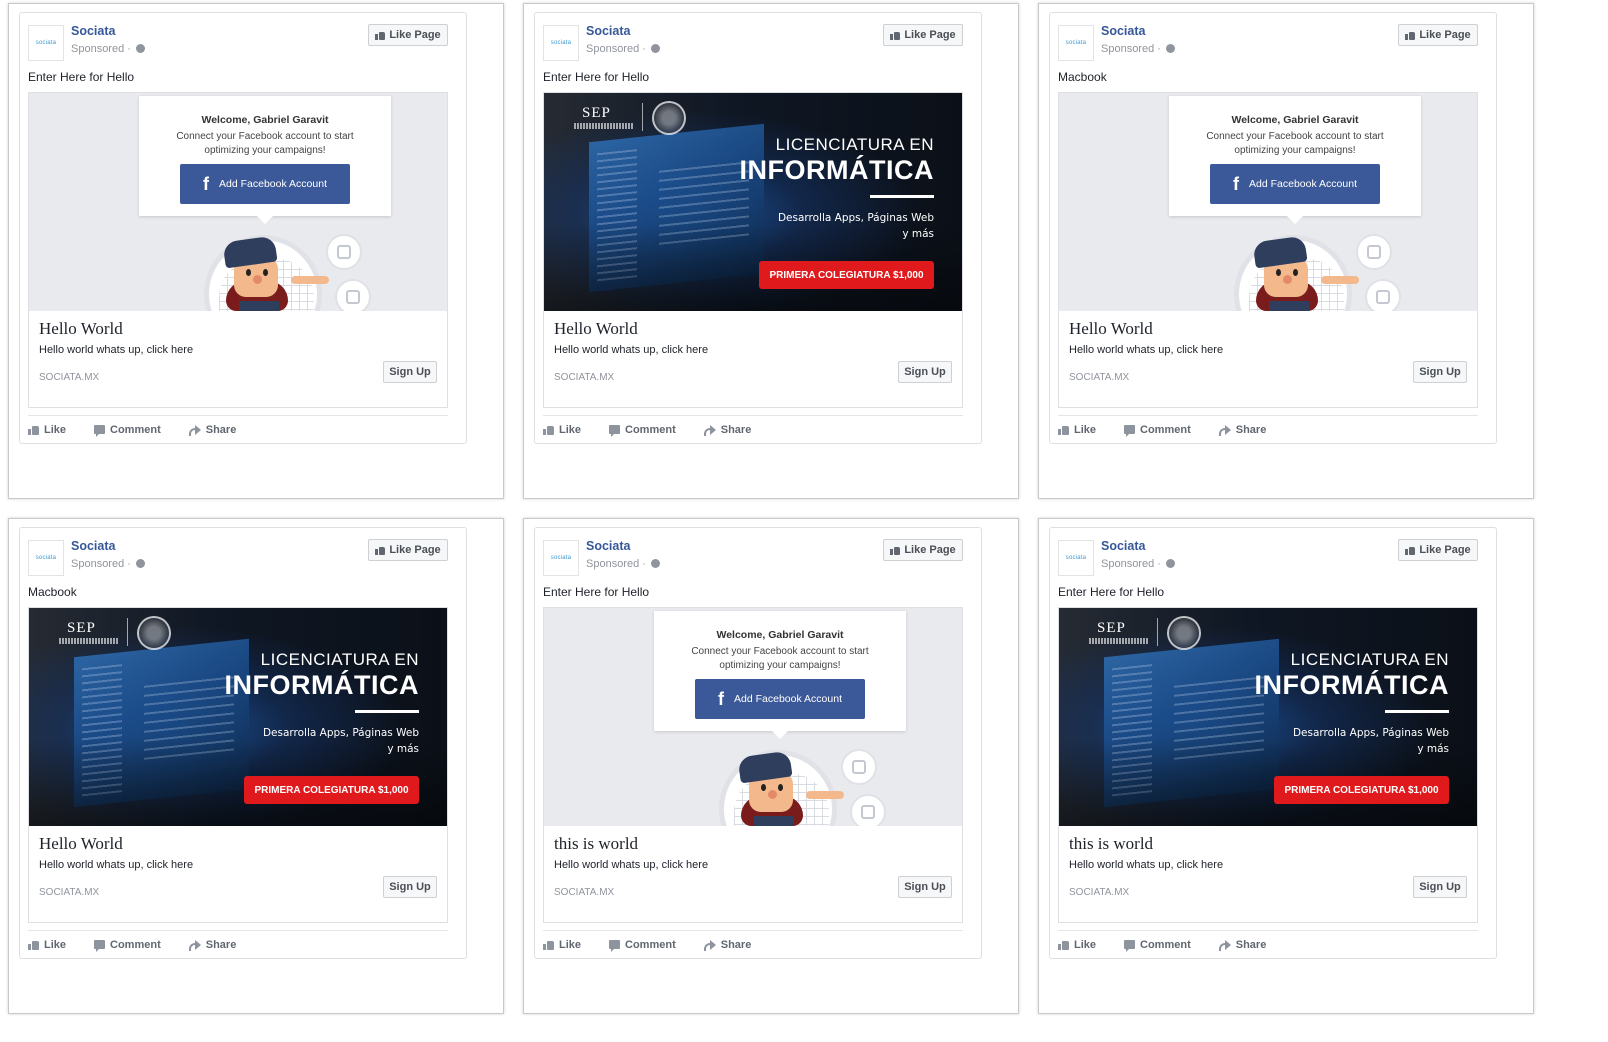  Describe the element at coordinates (265, 120) in the screenshot. I see `welcome-title: Welcome, Gabriel Garavit` at that location.